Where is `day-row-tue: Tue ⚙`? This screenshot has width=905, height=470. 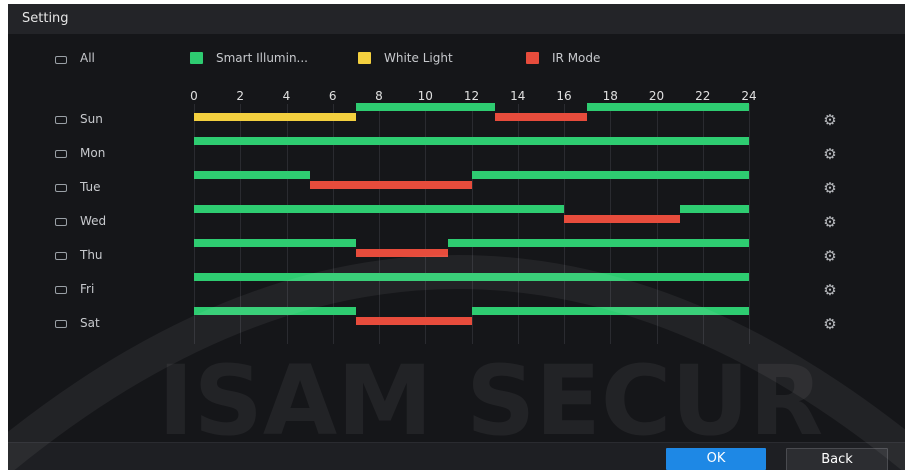
day-row-tue: Tue ⚙ is located at coordinates (456, 187).